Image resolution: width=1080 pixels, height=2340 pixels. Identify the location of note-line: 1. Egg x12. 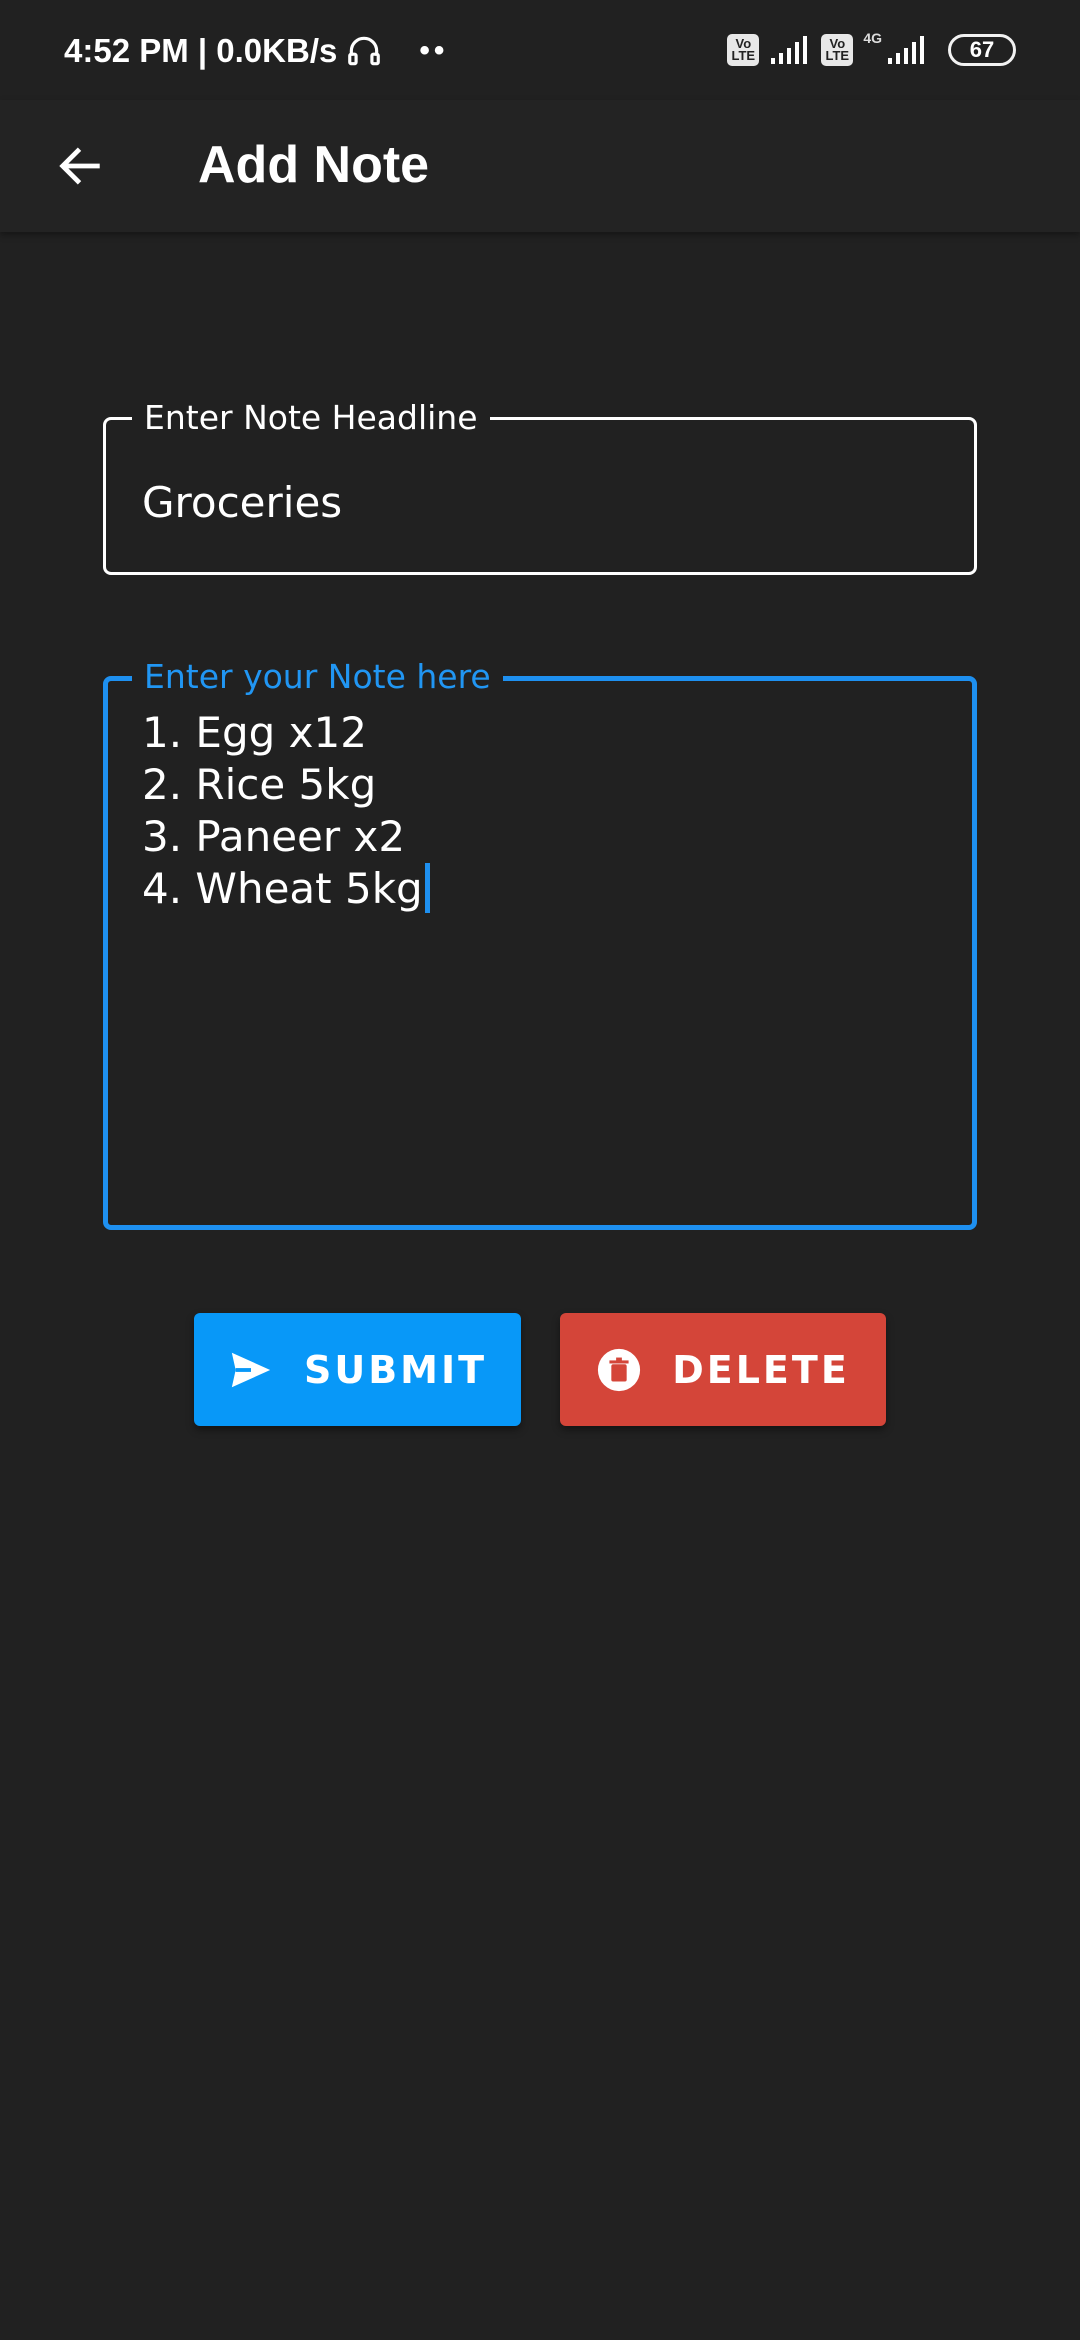
(254, 732).